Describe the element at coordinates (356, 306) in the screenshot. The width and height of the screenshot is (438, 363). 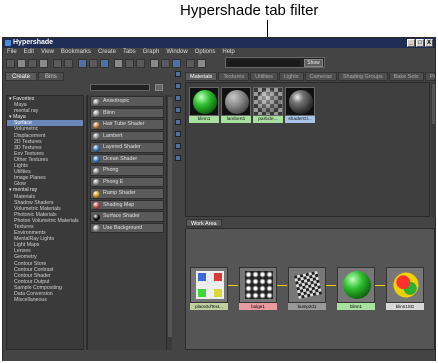
I see `node-label: blinn1` at that location.